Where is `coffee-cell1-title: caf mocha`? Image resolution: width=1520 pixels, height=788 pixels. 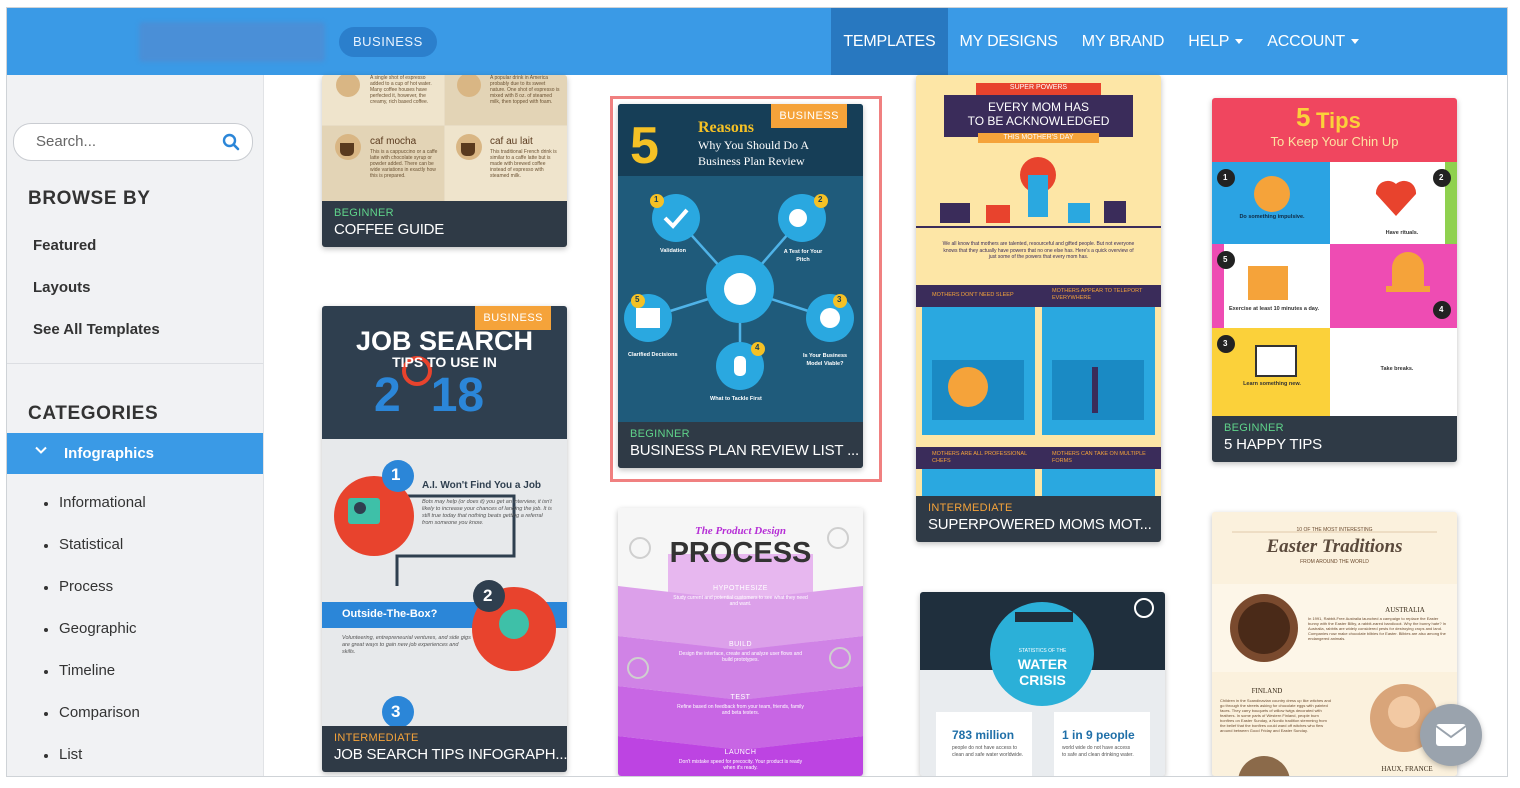 coffee-cell1-title: caf mocha is located at coordinates (393, 141).